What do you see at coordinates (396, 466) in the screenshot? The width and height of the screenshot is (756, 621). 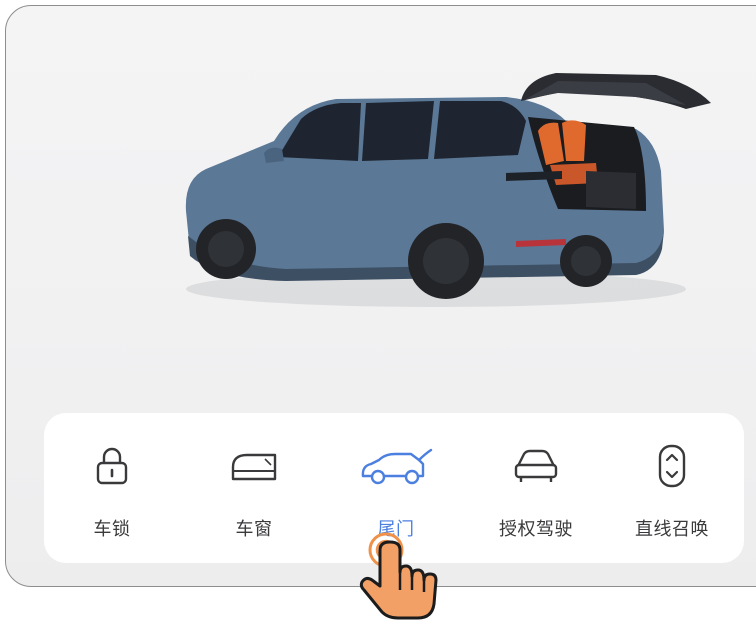 I see `tailgate-icon` at bounding box center [396, 466].